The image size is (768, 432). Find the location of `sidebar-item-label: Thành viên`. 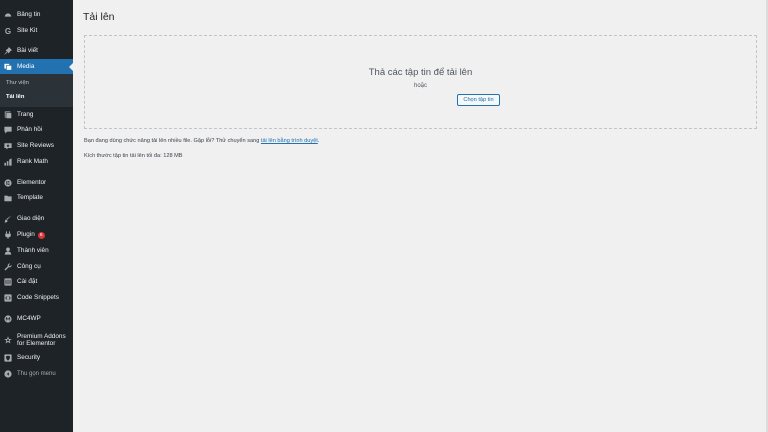

sidebar-item-label: Thành viên is located at coordinates (33, 251).